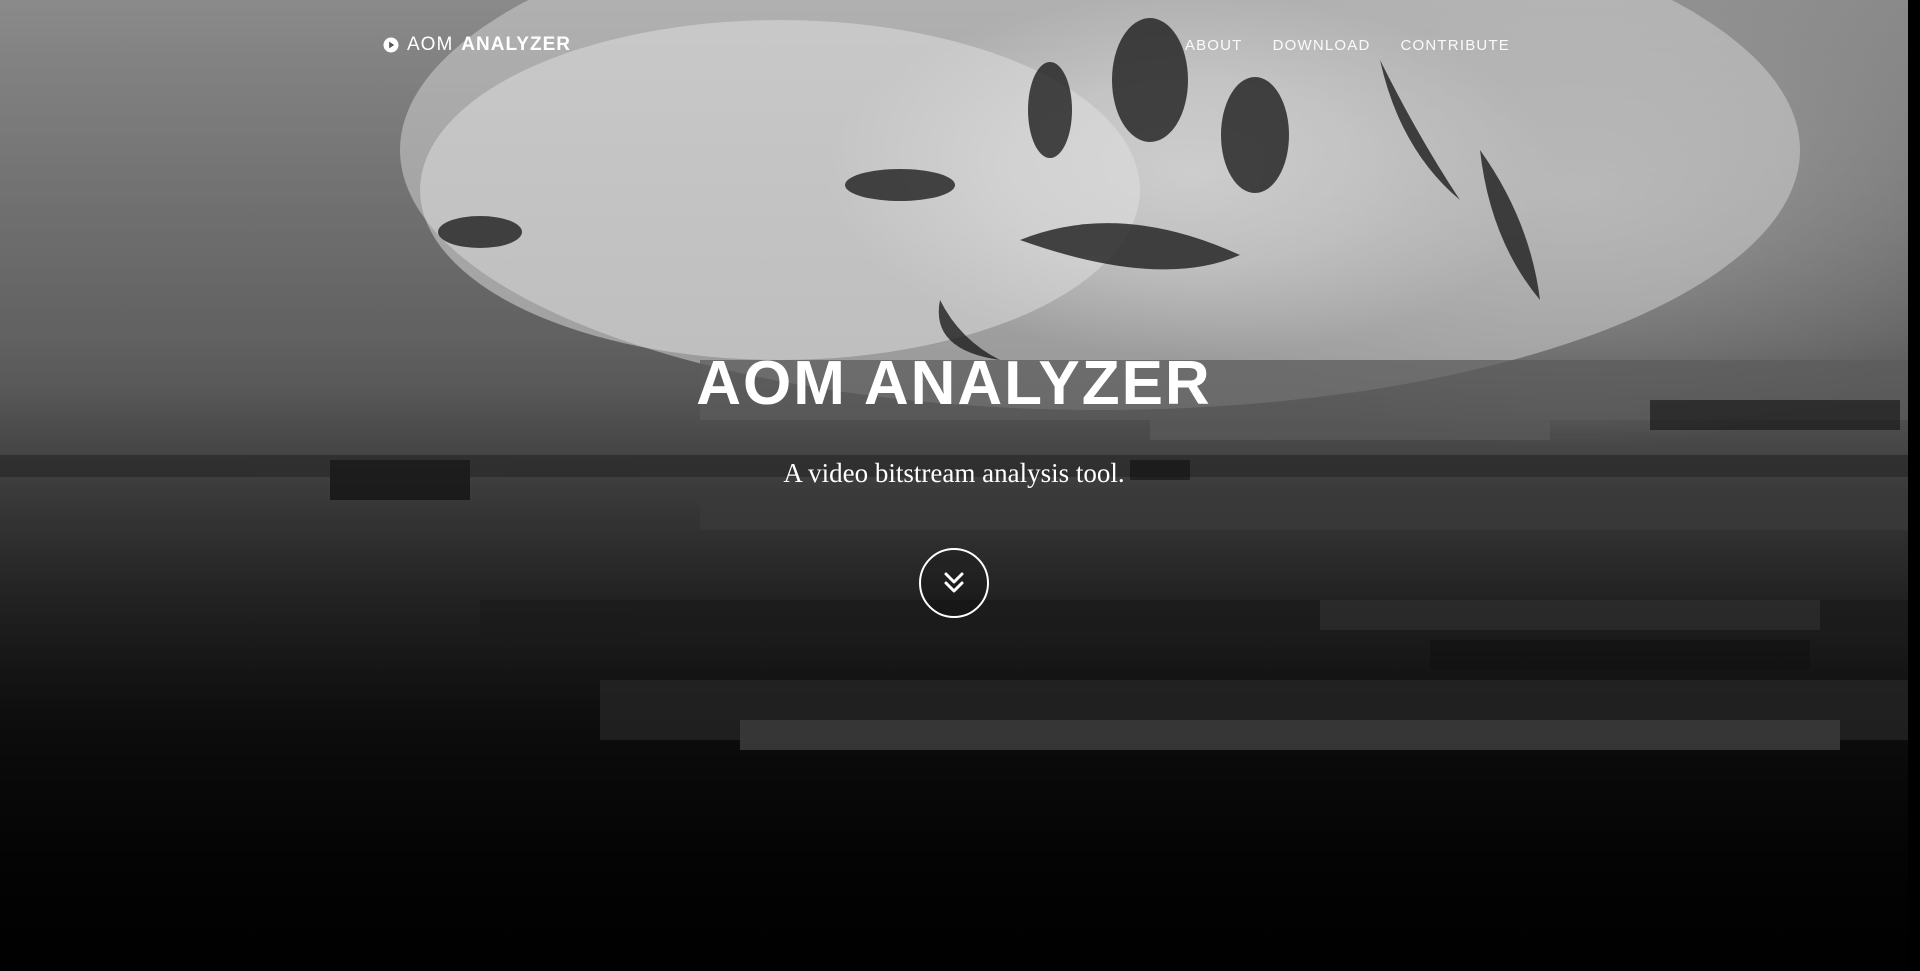 The width and height of the screenshot is (1920, 971). I want to click on play-circle-icon, so click(391, 45).